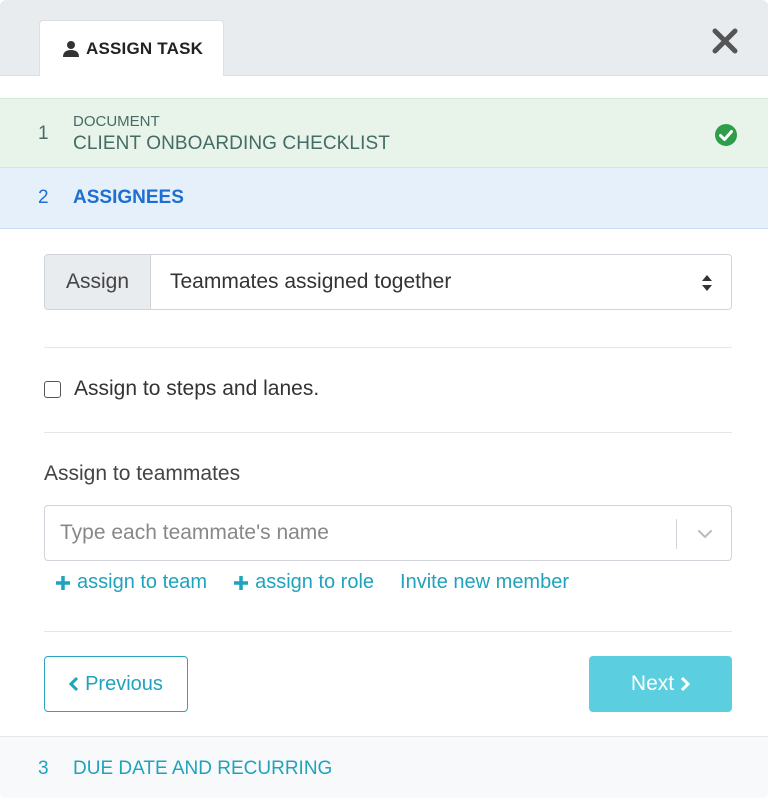 The width and height of the screenshot is (768, 798). Describe the element at coordinates (686, 684) in the screenshot. I see `chevron-right-icon` at that location.